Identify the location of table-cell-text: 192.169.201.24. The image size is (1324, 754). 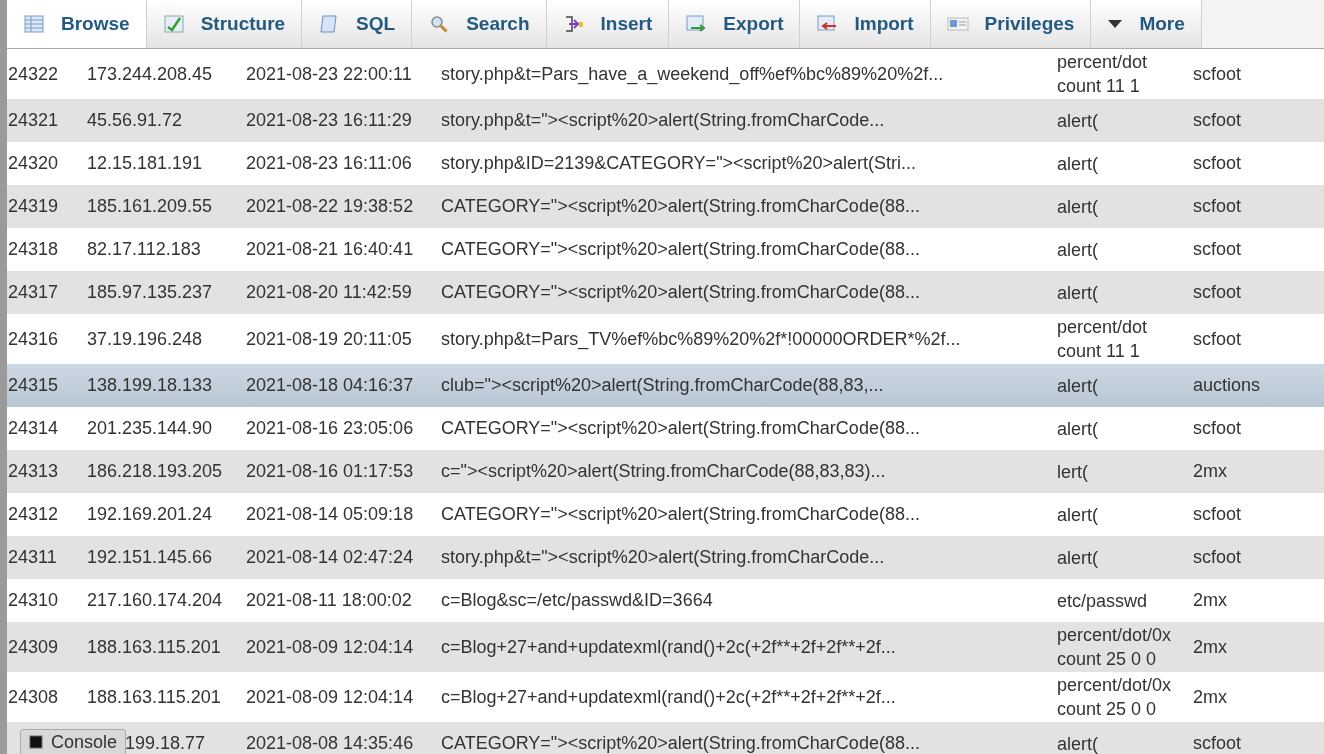
(150, 514).